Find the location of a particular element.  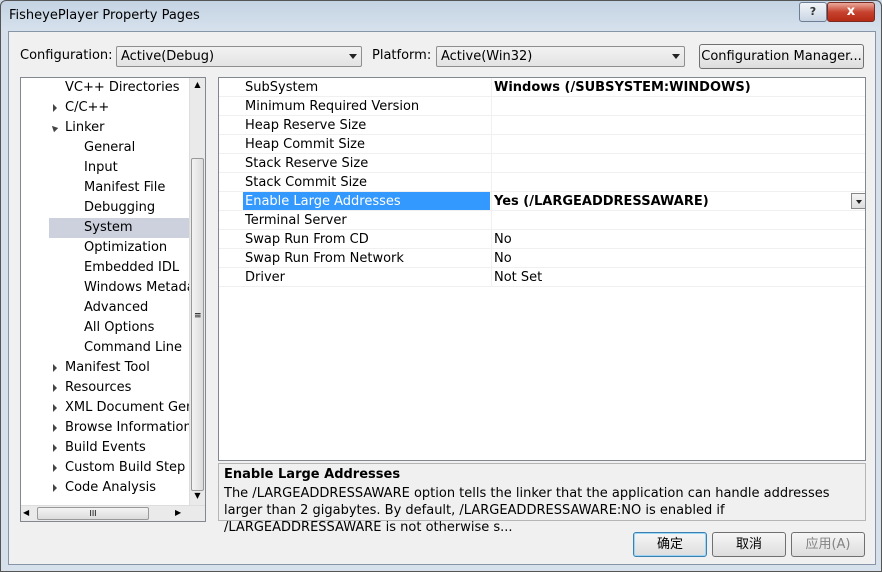

property-name: Heap Reserve Size is located at coordinates (306, 125).